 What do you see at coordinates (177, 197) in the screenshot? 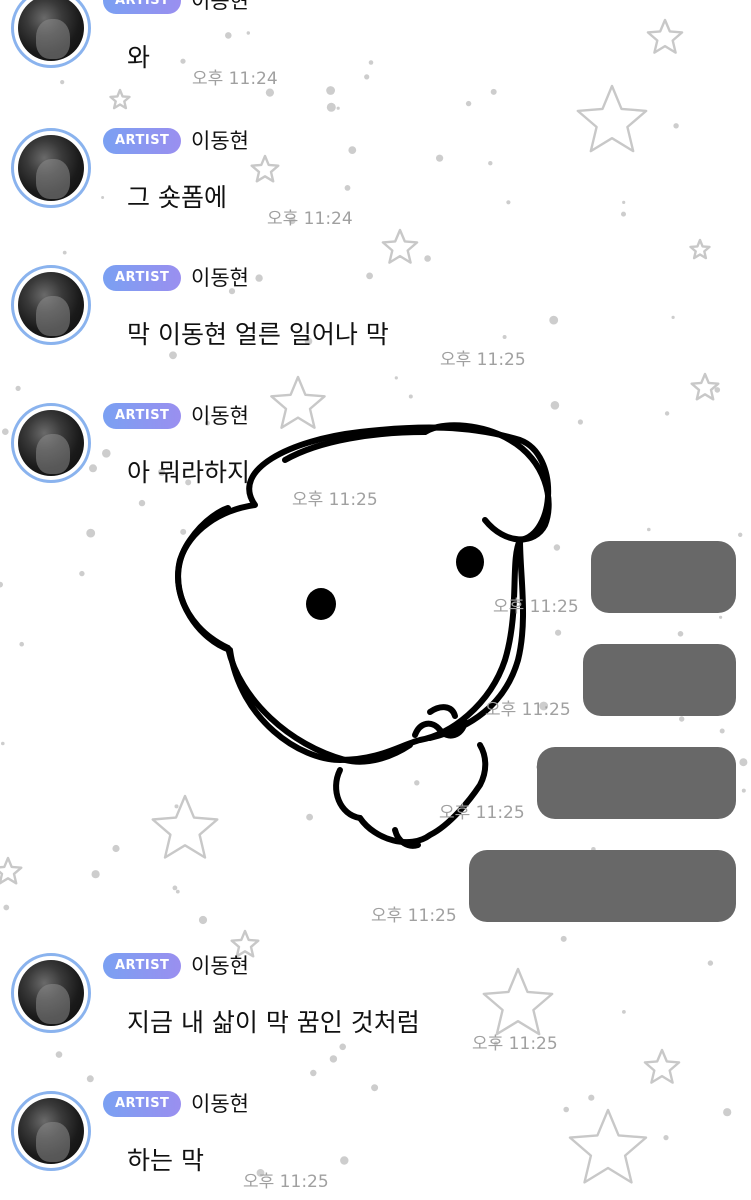
I see `message-text: 그 숏폼에` at bounding box center [177, 197].